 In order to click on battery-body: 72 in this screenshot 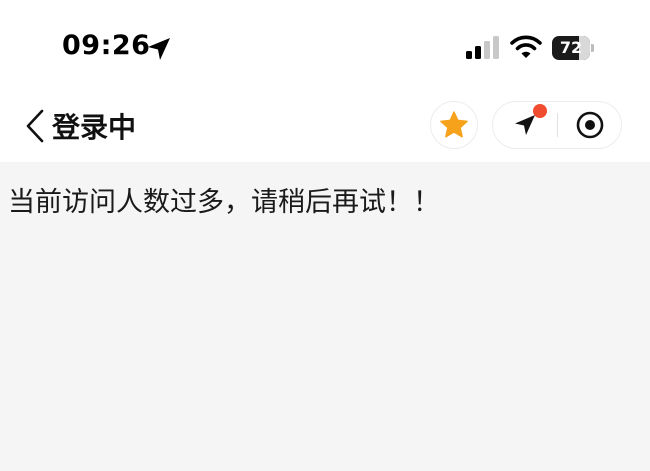, I will do `click(571, 48)`.